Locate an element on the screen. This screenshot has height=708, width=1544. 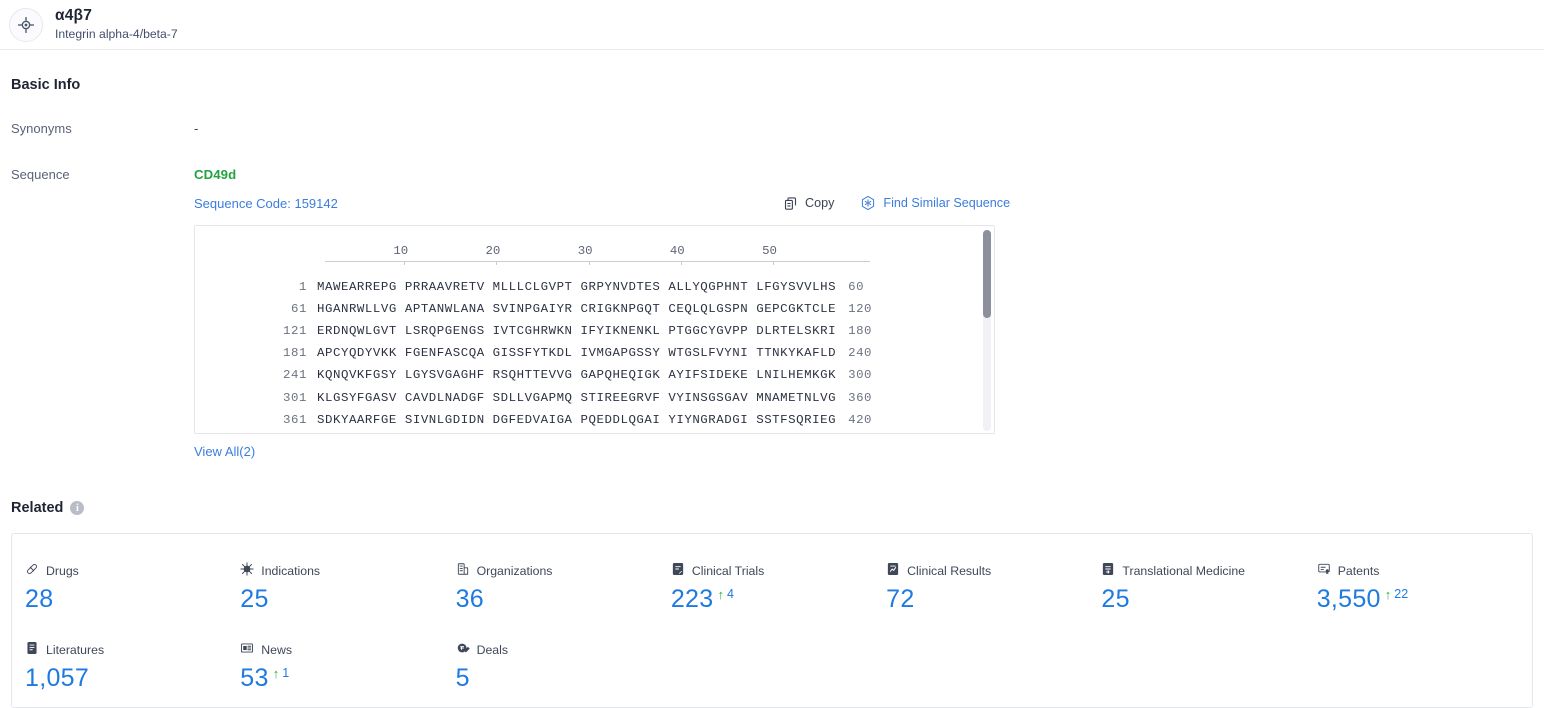
sequence-name: CD49d is located at coordinates (215, 174).